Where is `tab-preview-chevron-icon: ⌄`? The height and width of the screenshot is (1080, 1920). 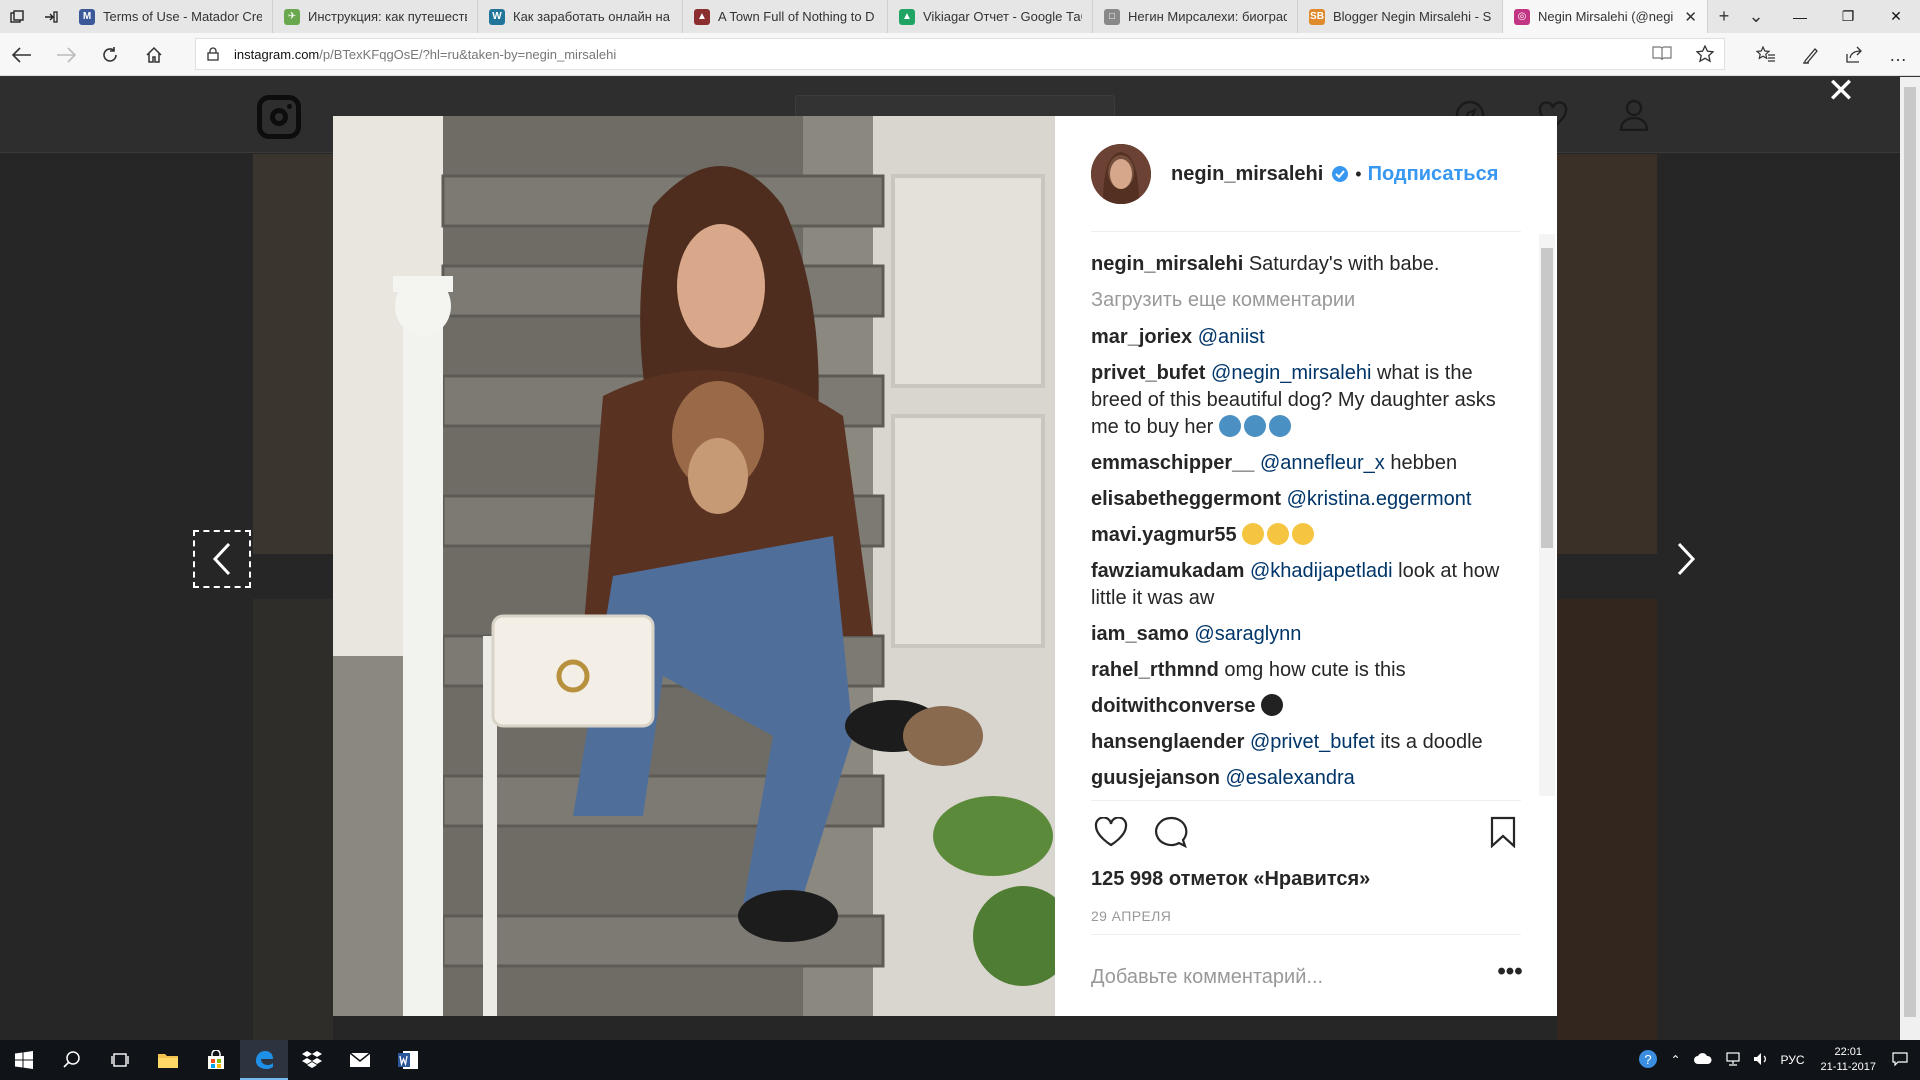
tab-preview-chevron-icon: ⌄ is located at coordinates (1756, 16).